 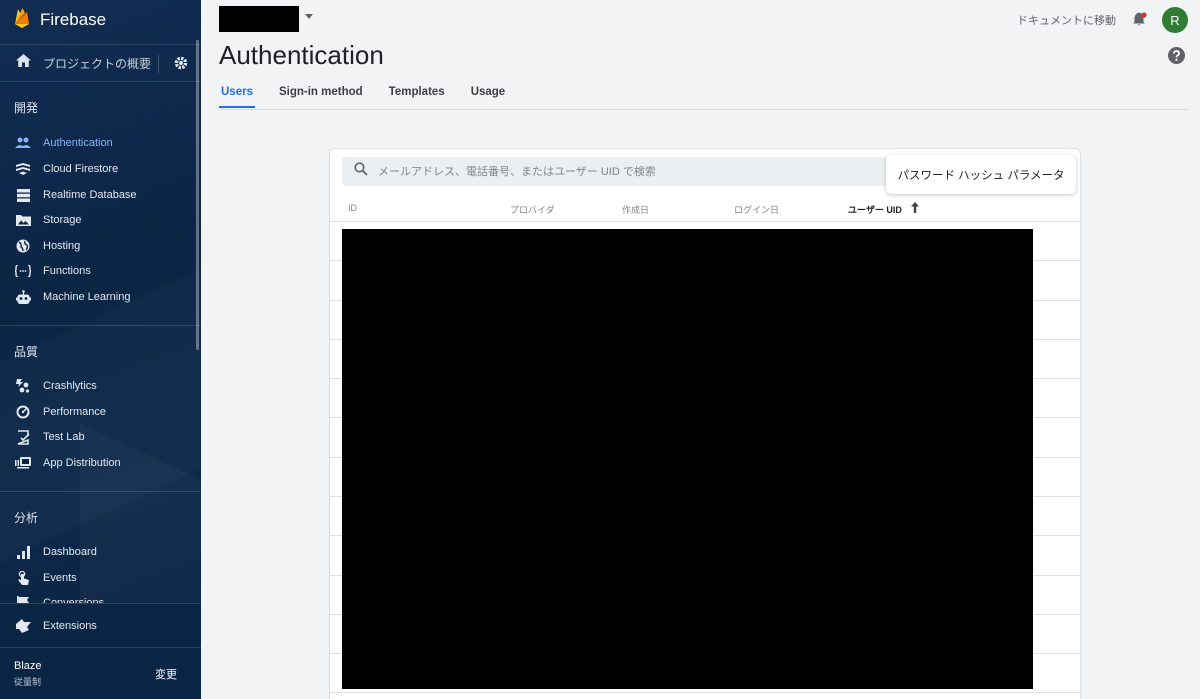 What do you see at coordinates (237, 97) in the screenshot?
I see `tab-users: Users` at bounding box center [237, 97].